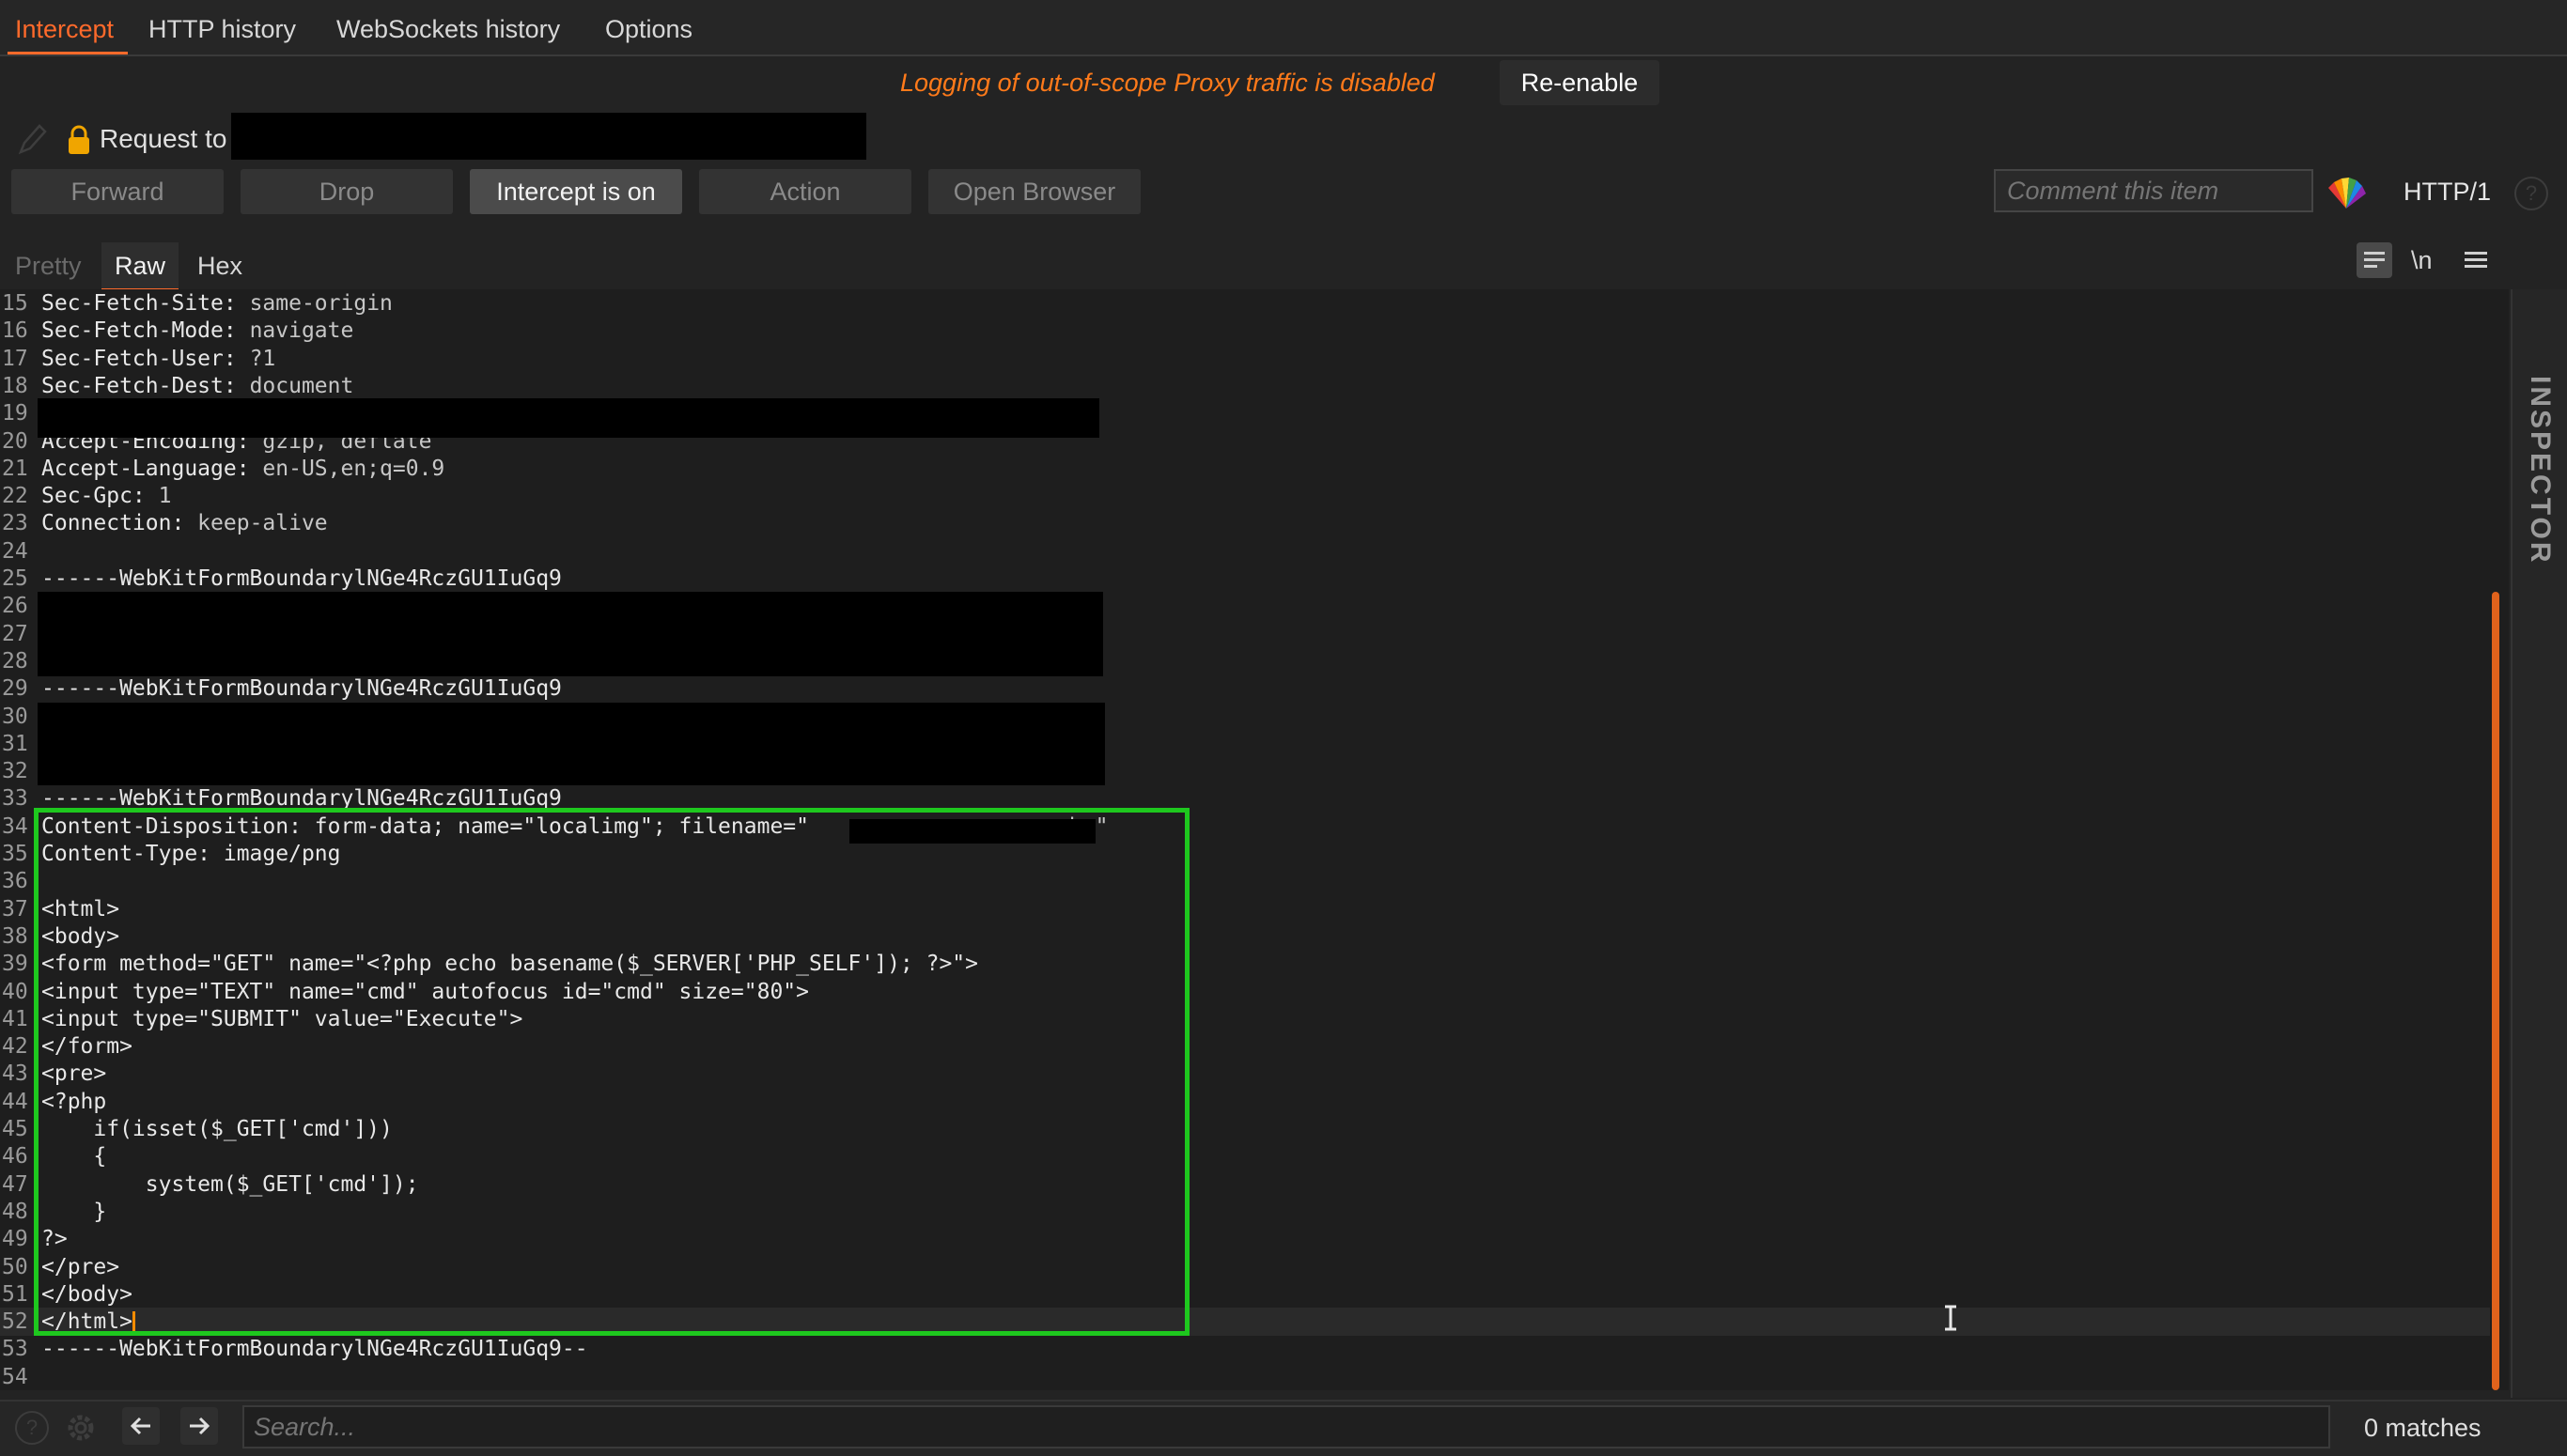 The height and width of the screenshot is (1456, 2567). Describe the element at coordinates (2476, 260) in the screenshot. I see `menu-icon` at that location.